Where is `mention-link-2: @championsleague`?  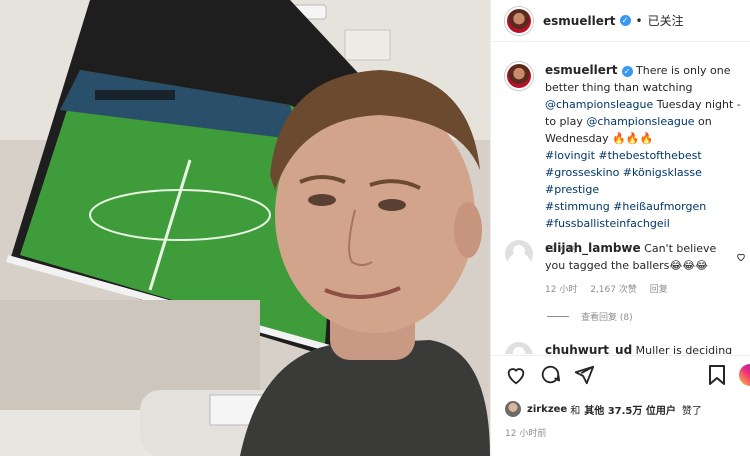
mention-link-2: @championsleague is located at coordinates (640, 121).